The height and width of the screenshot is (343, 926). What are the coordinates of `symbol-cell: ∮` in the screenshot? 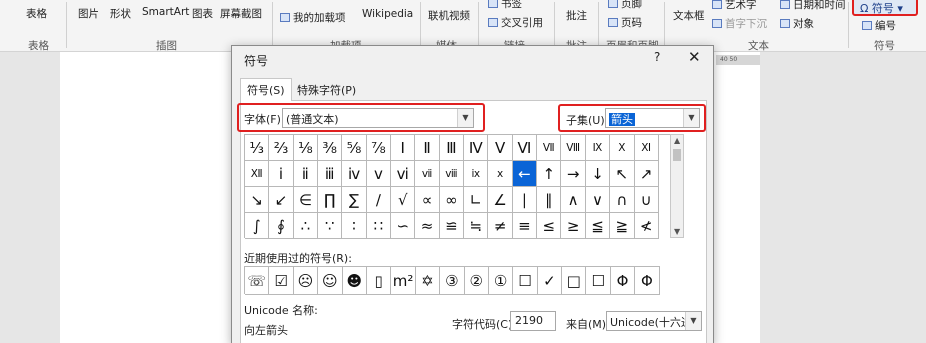 It's located at (281, 226).